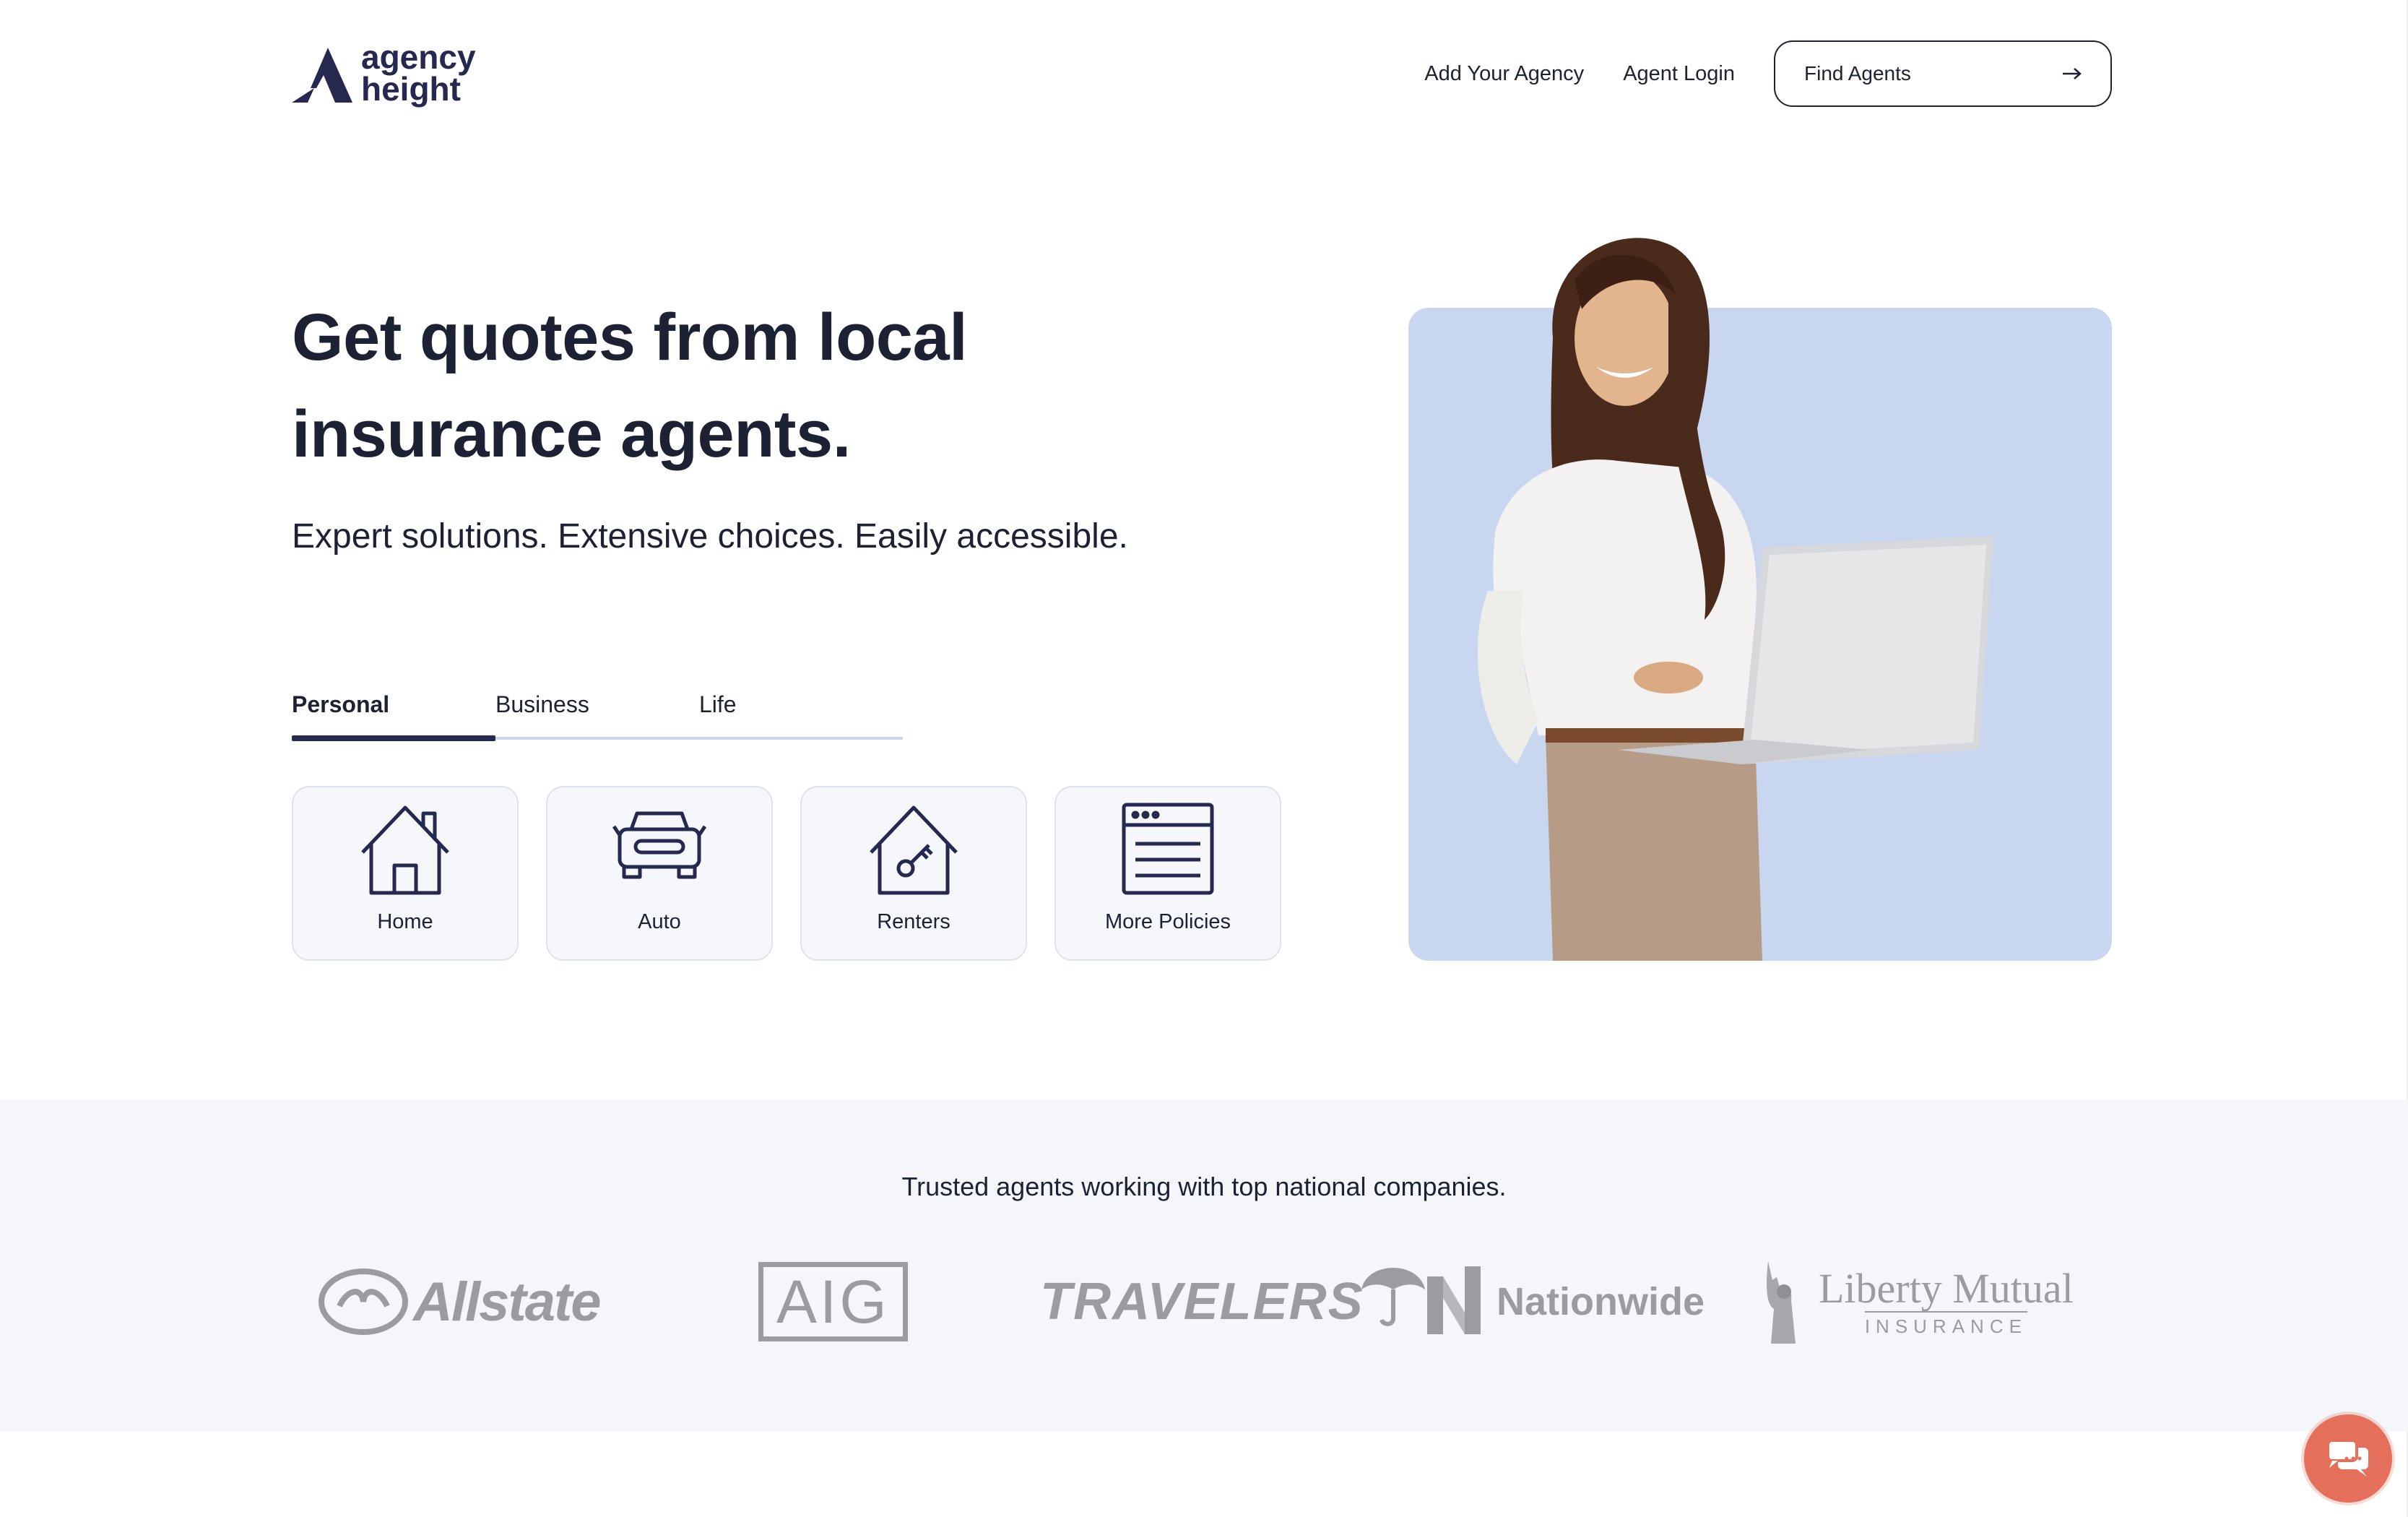 The width and height of the screenshot is (2408, 1517). What do you see at coordinates (1202, 1302) in the screenshot?
I see `travelers-wordmark: TRAVELERS` at bounding box center [1202, 1302].